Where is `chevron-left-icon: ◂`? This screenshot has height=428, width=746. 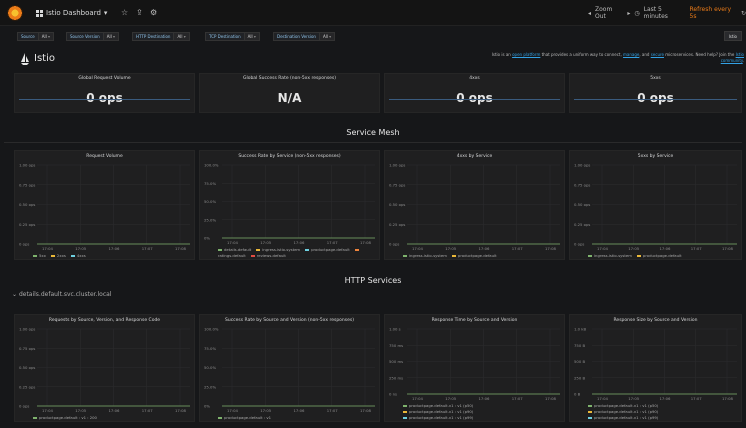 chevron-left-icon: ◂ is located at coordinates (589, 13).